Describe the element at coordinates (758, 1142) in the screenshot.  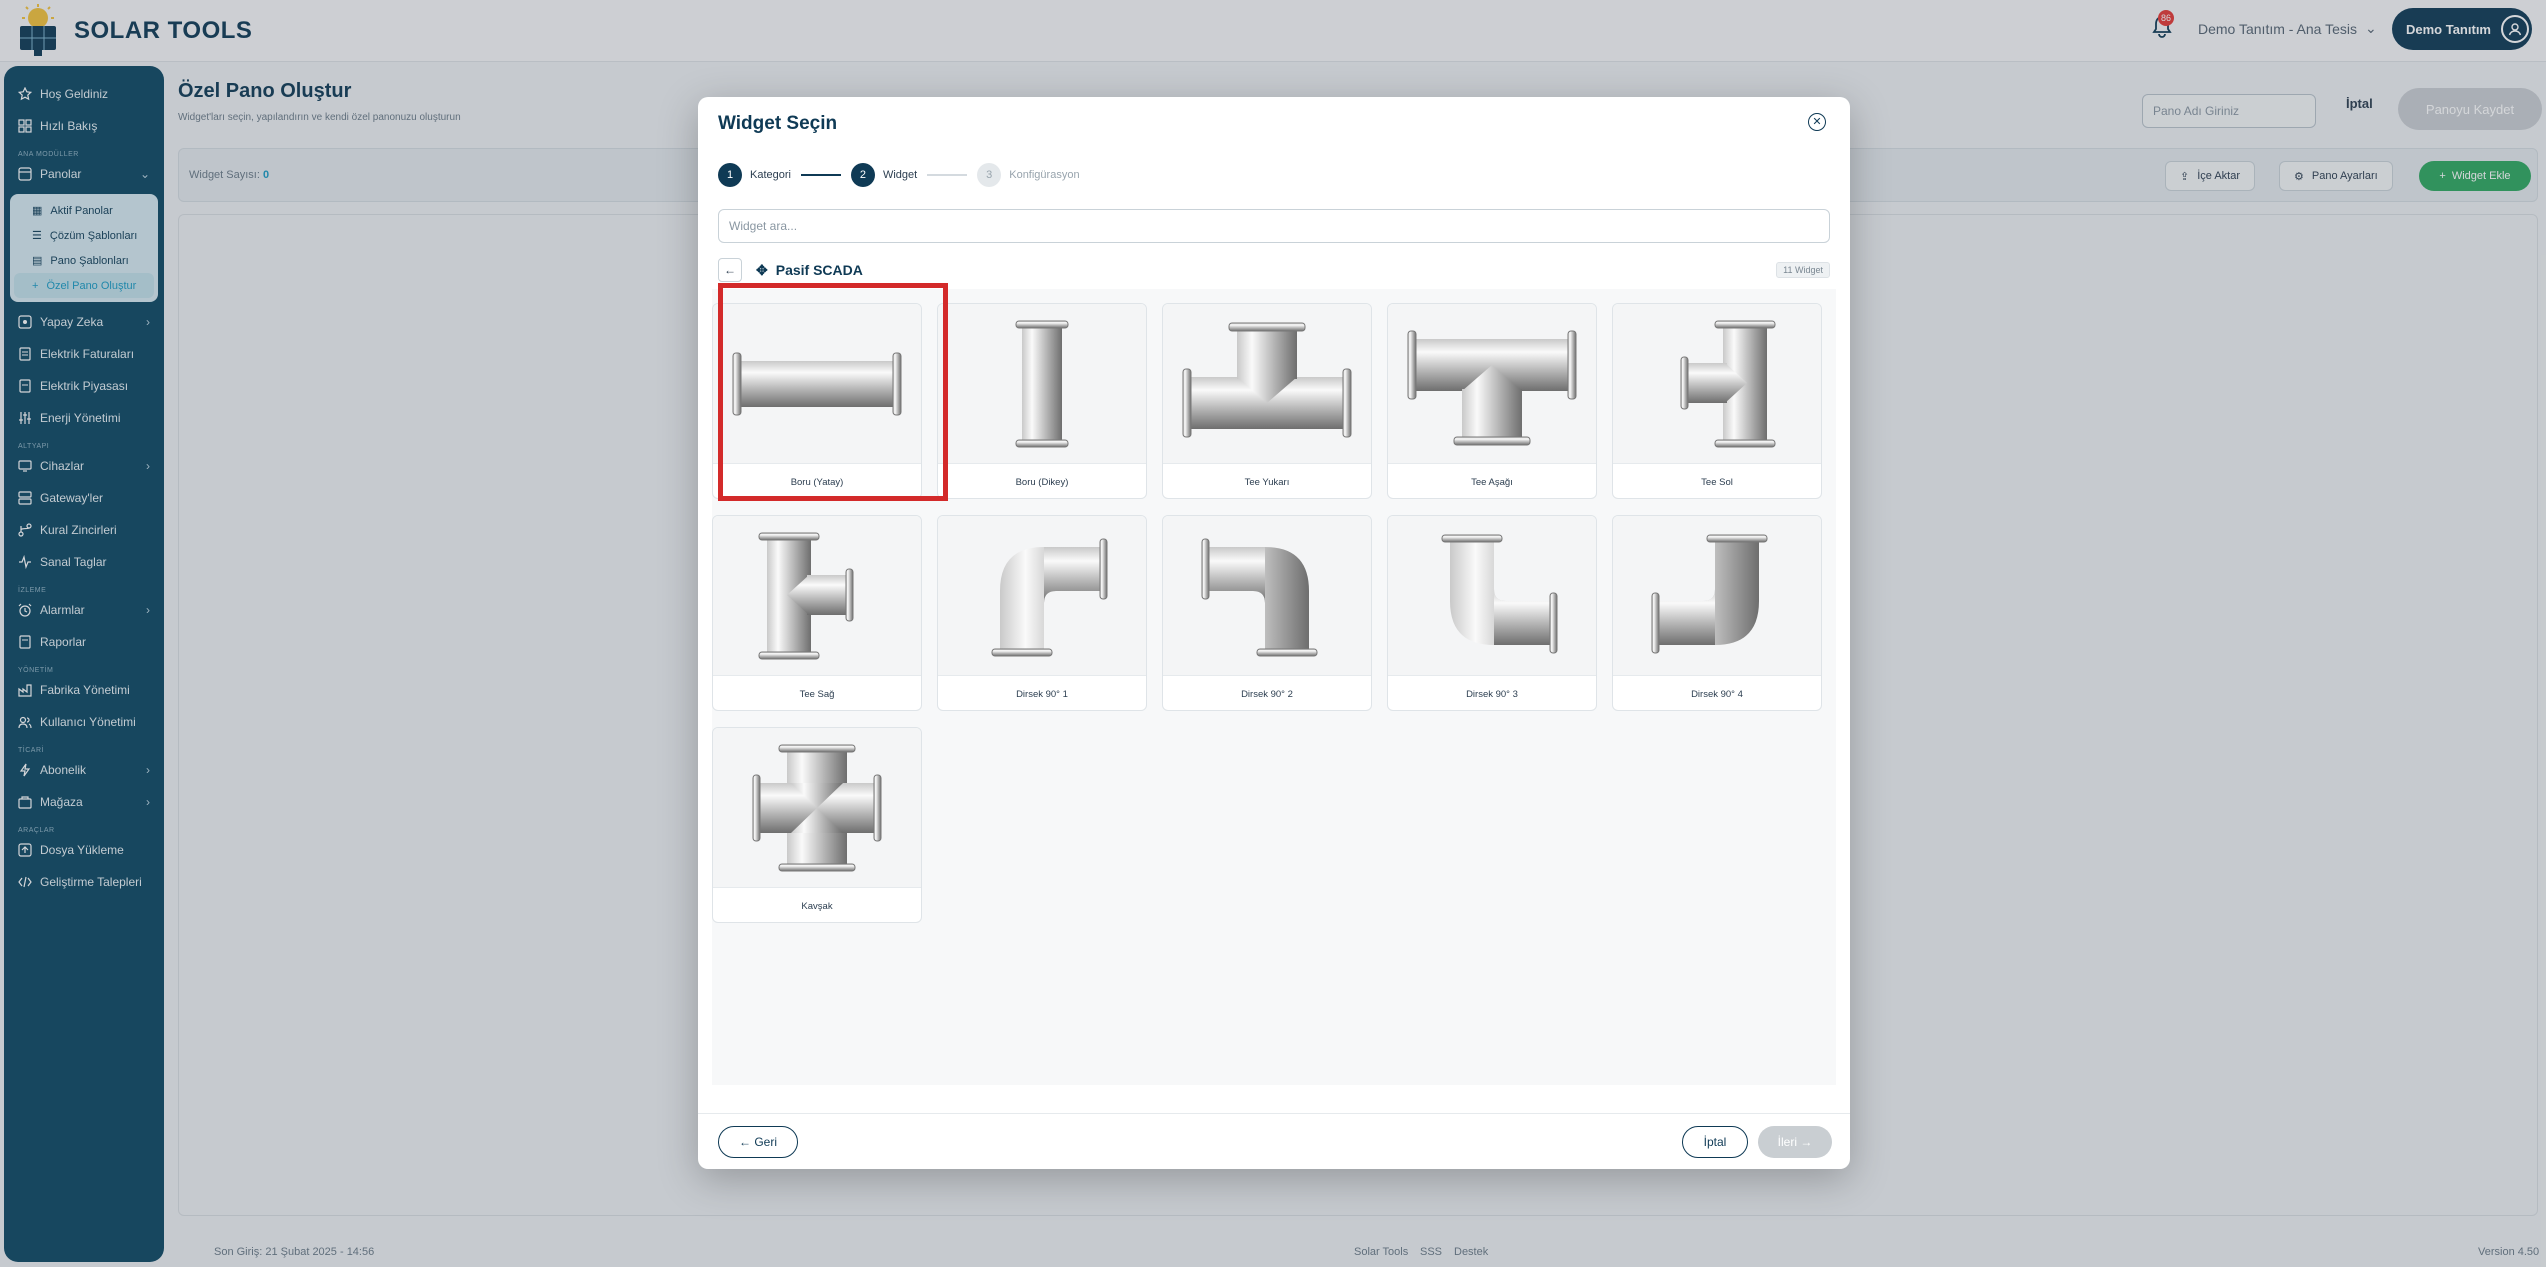
I see `back-button: ← Geri` at that location.